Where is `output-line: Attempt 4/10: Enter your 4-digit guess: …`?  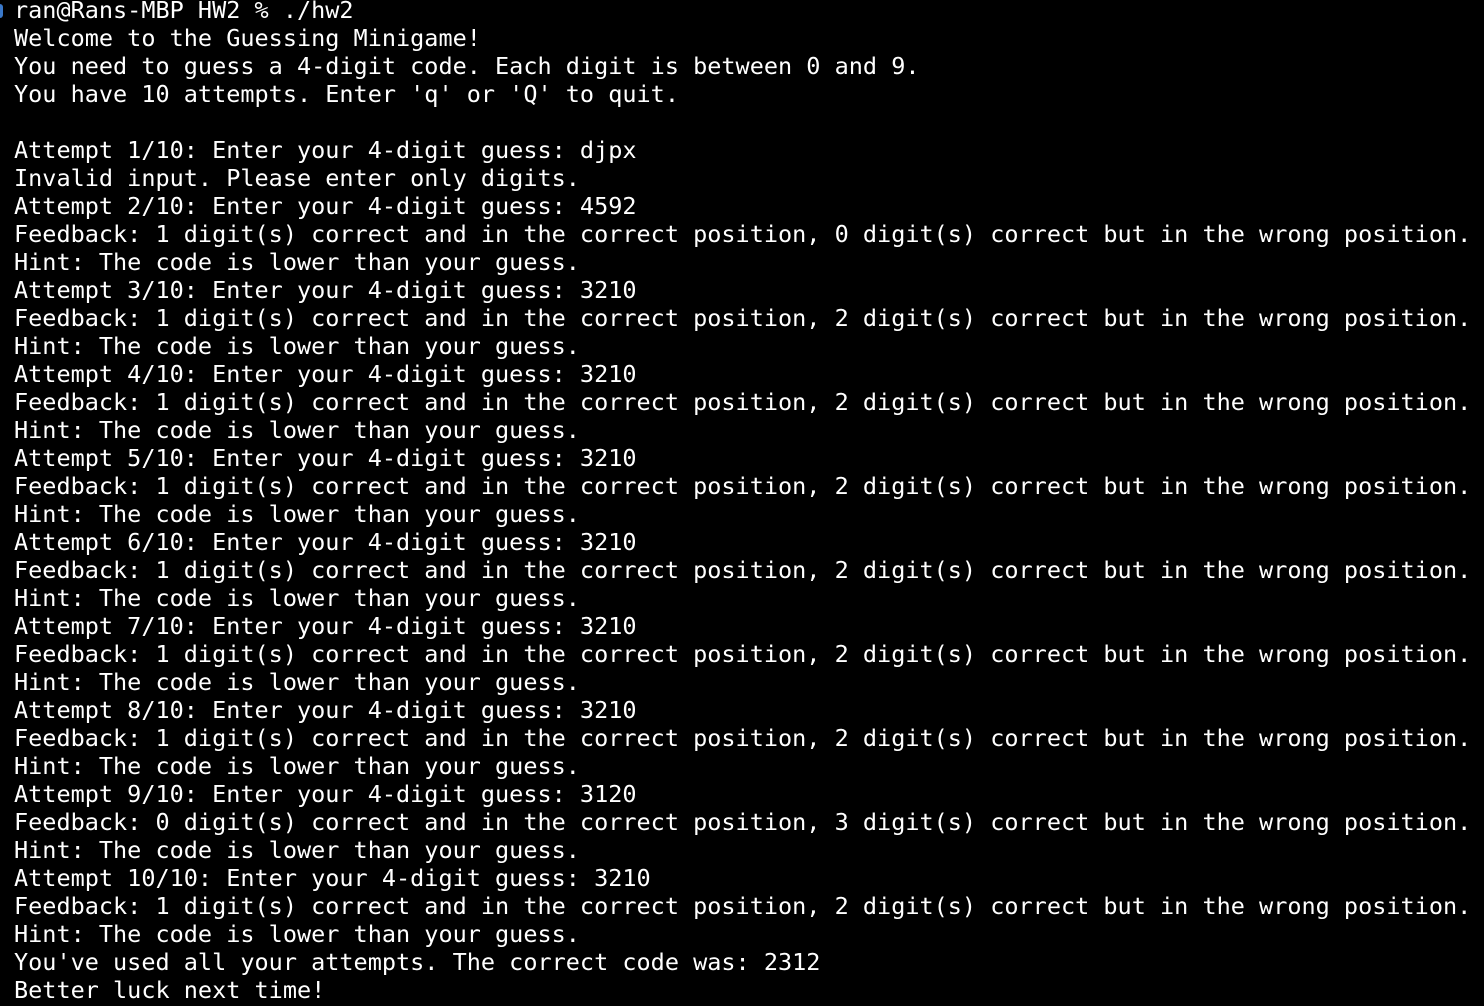
output-line: Attempt 4/10: Enter your 4-digit guess: … is located at coordinates (325, 374).